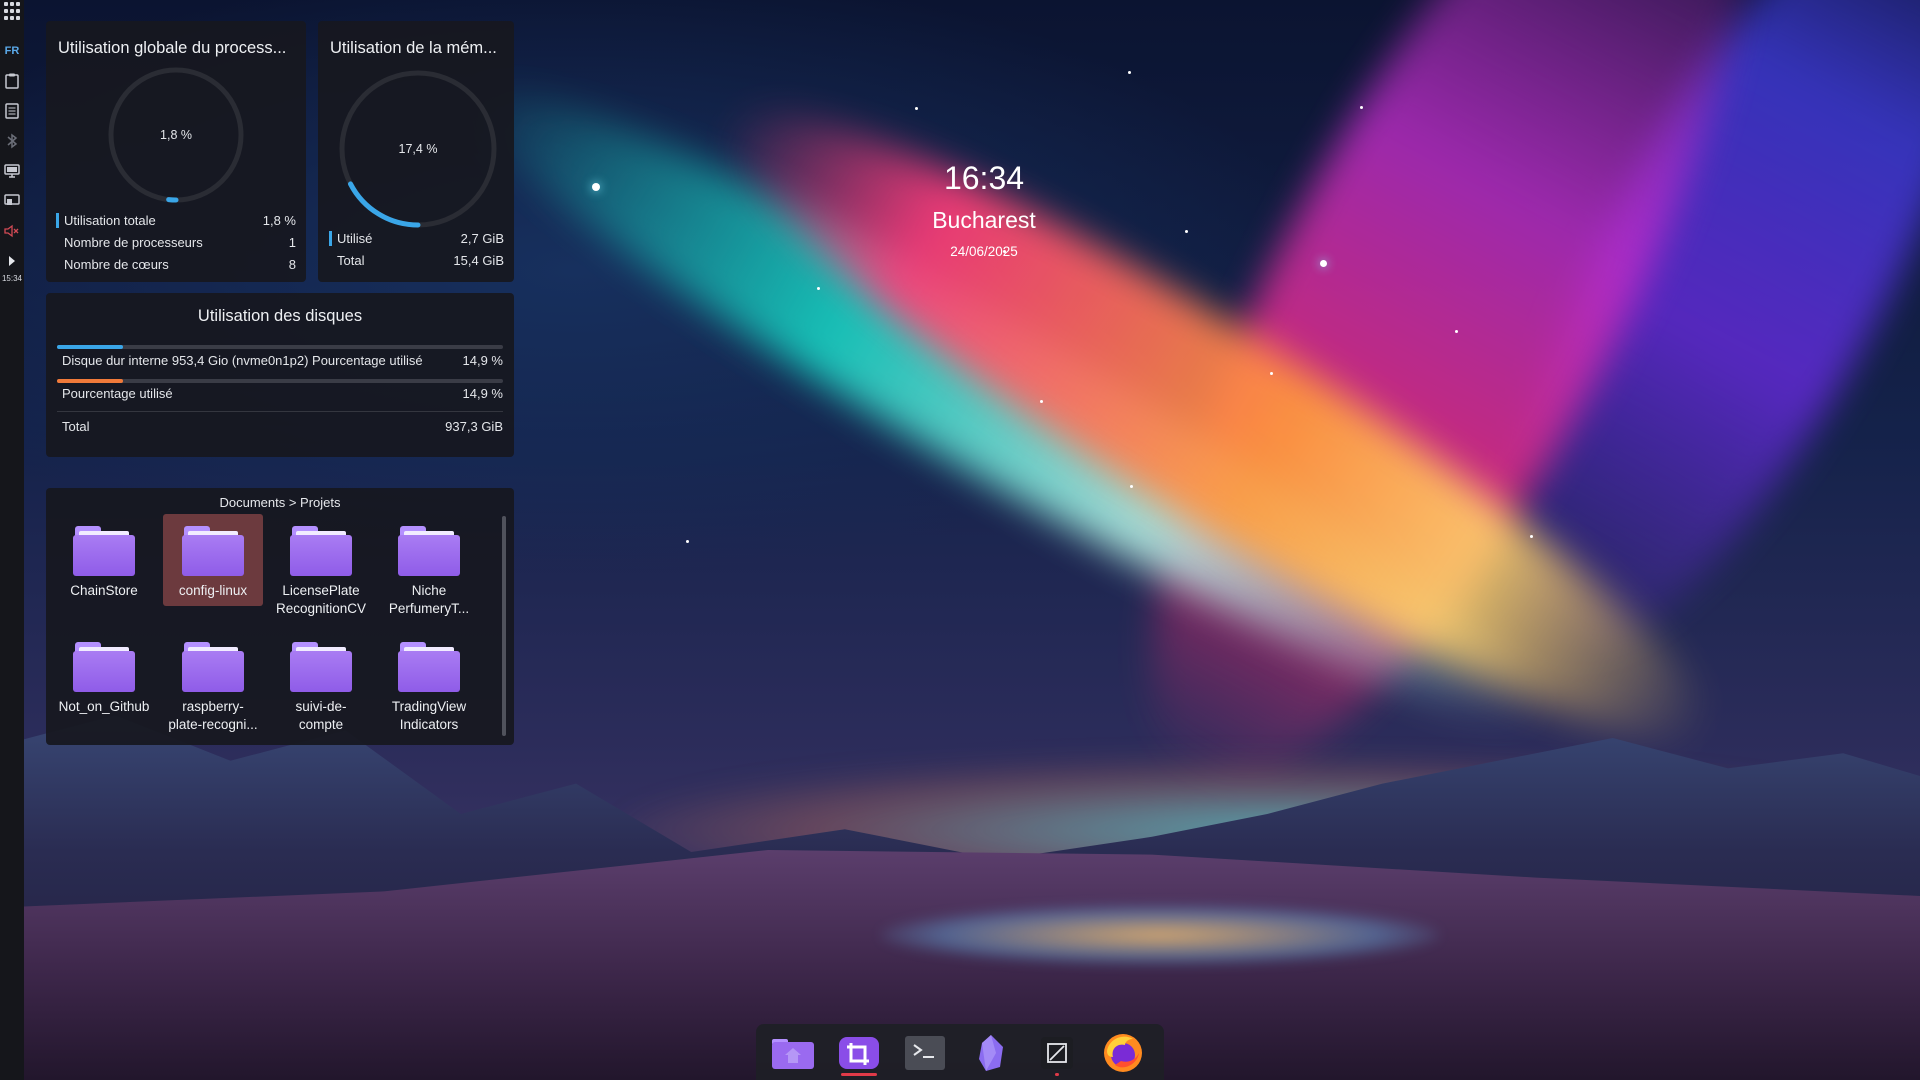 The height and width of the screenshot is (1080, 1920). I want to click on folder-item: Not_on_Github, so click(104, 673).